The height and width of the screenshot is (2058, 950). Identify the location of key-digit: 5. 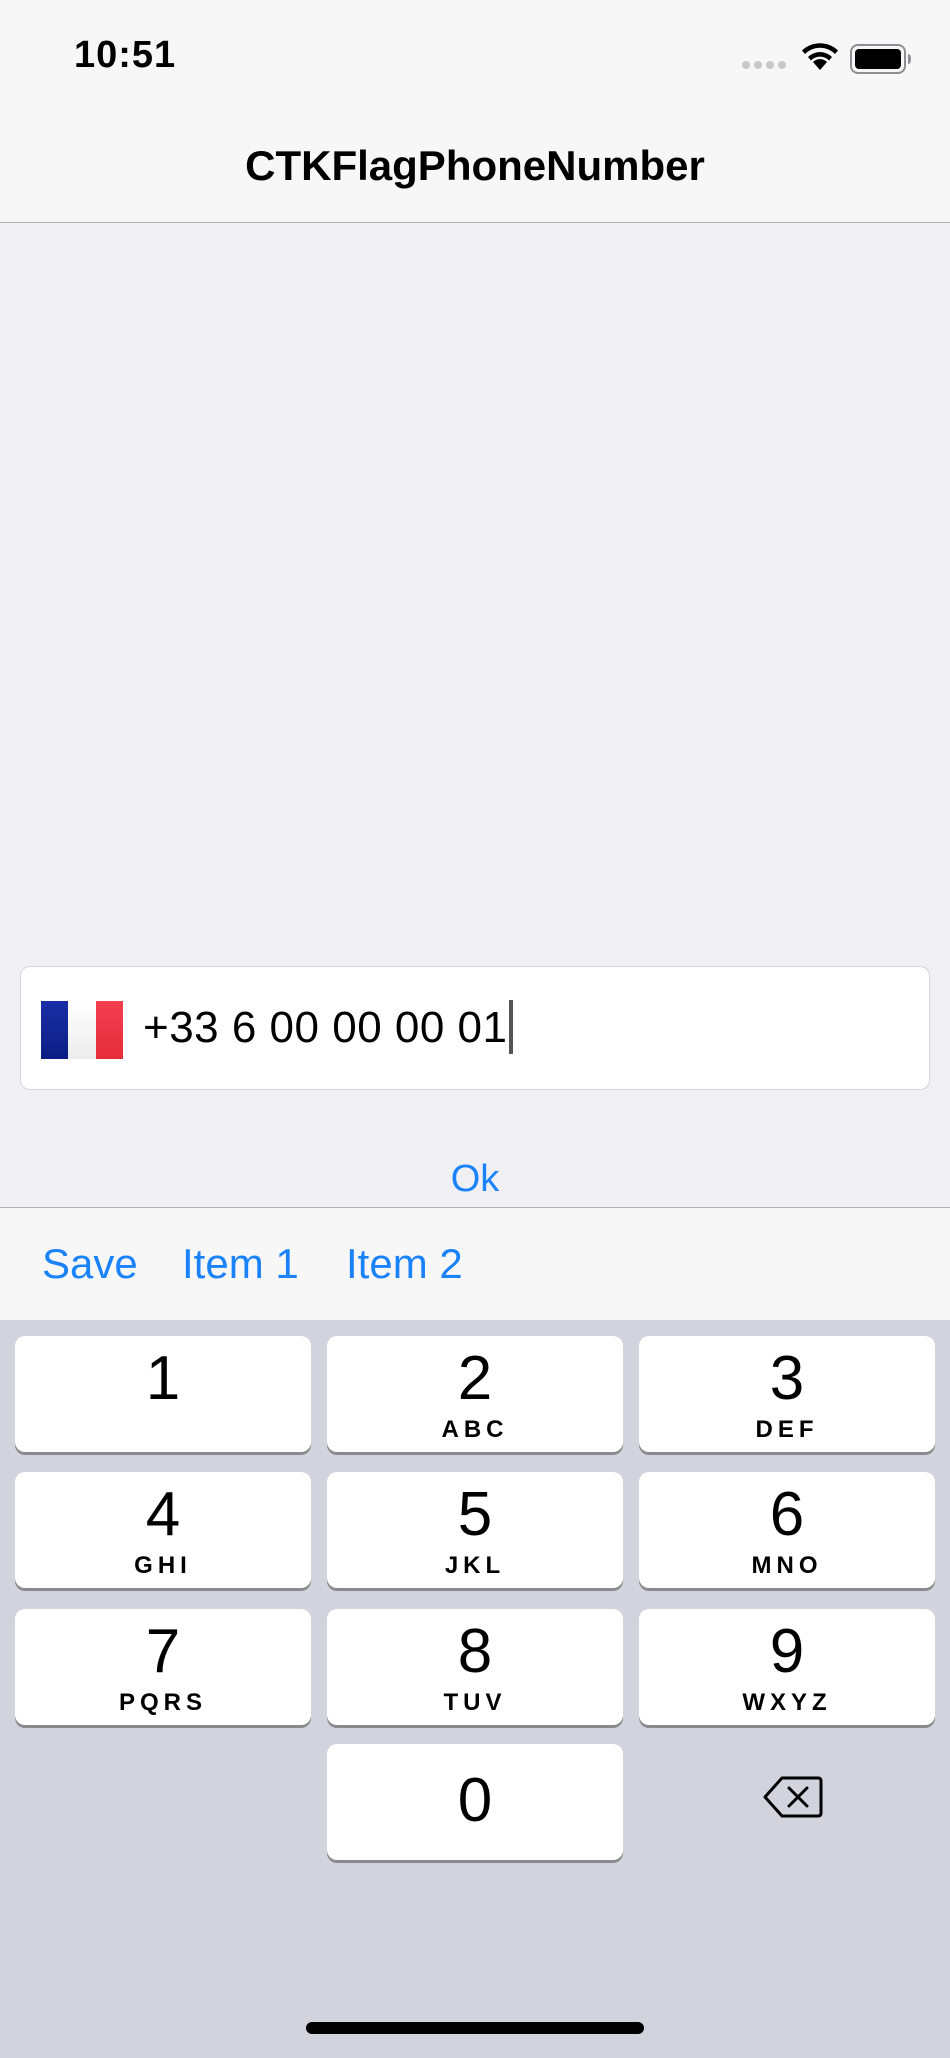
(475, 1514).